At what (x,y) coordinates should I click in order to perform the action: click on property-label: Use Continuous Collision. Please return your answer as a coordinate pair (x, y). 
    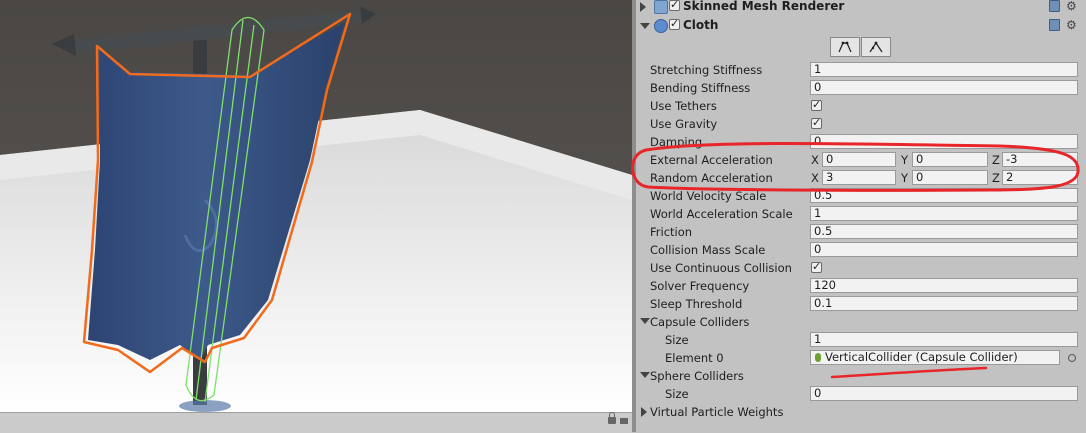
    Looking at the image, I should click on (721, 268).